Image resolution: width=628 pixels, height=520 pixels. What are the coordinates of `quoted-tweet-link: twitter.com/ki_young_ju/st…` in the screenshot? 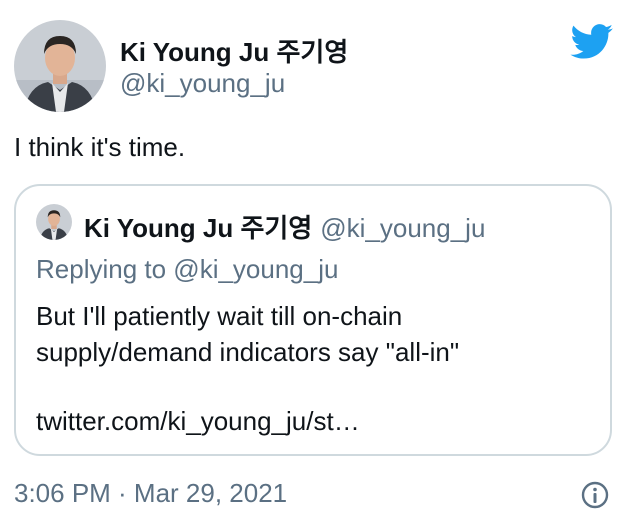 It's located at (198, 421).